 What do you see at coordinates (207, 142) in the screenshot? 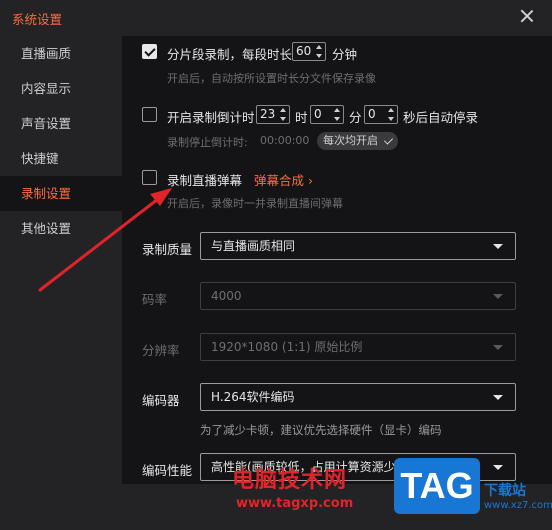
I see `countdown-status-label: 录制停止倒计时:` at bounding box center [207, 142].